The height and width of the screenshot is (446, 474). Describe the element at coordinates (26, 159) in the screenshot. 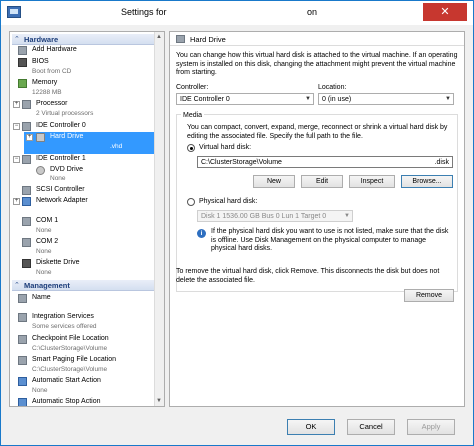

I see `ide-controller-icon` at that location.